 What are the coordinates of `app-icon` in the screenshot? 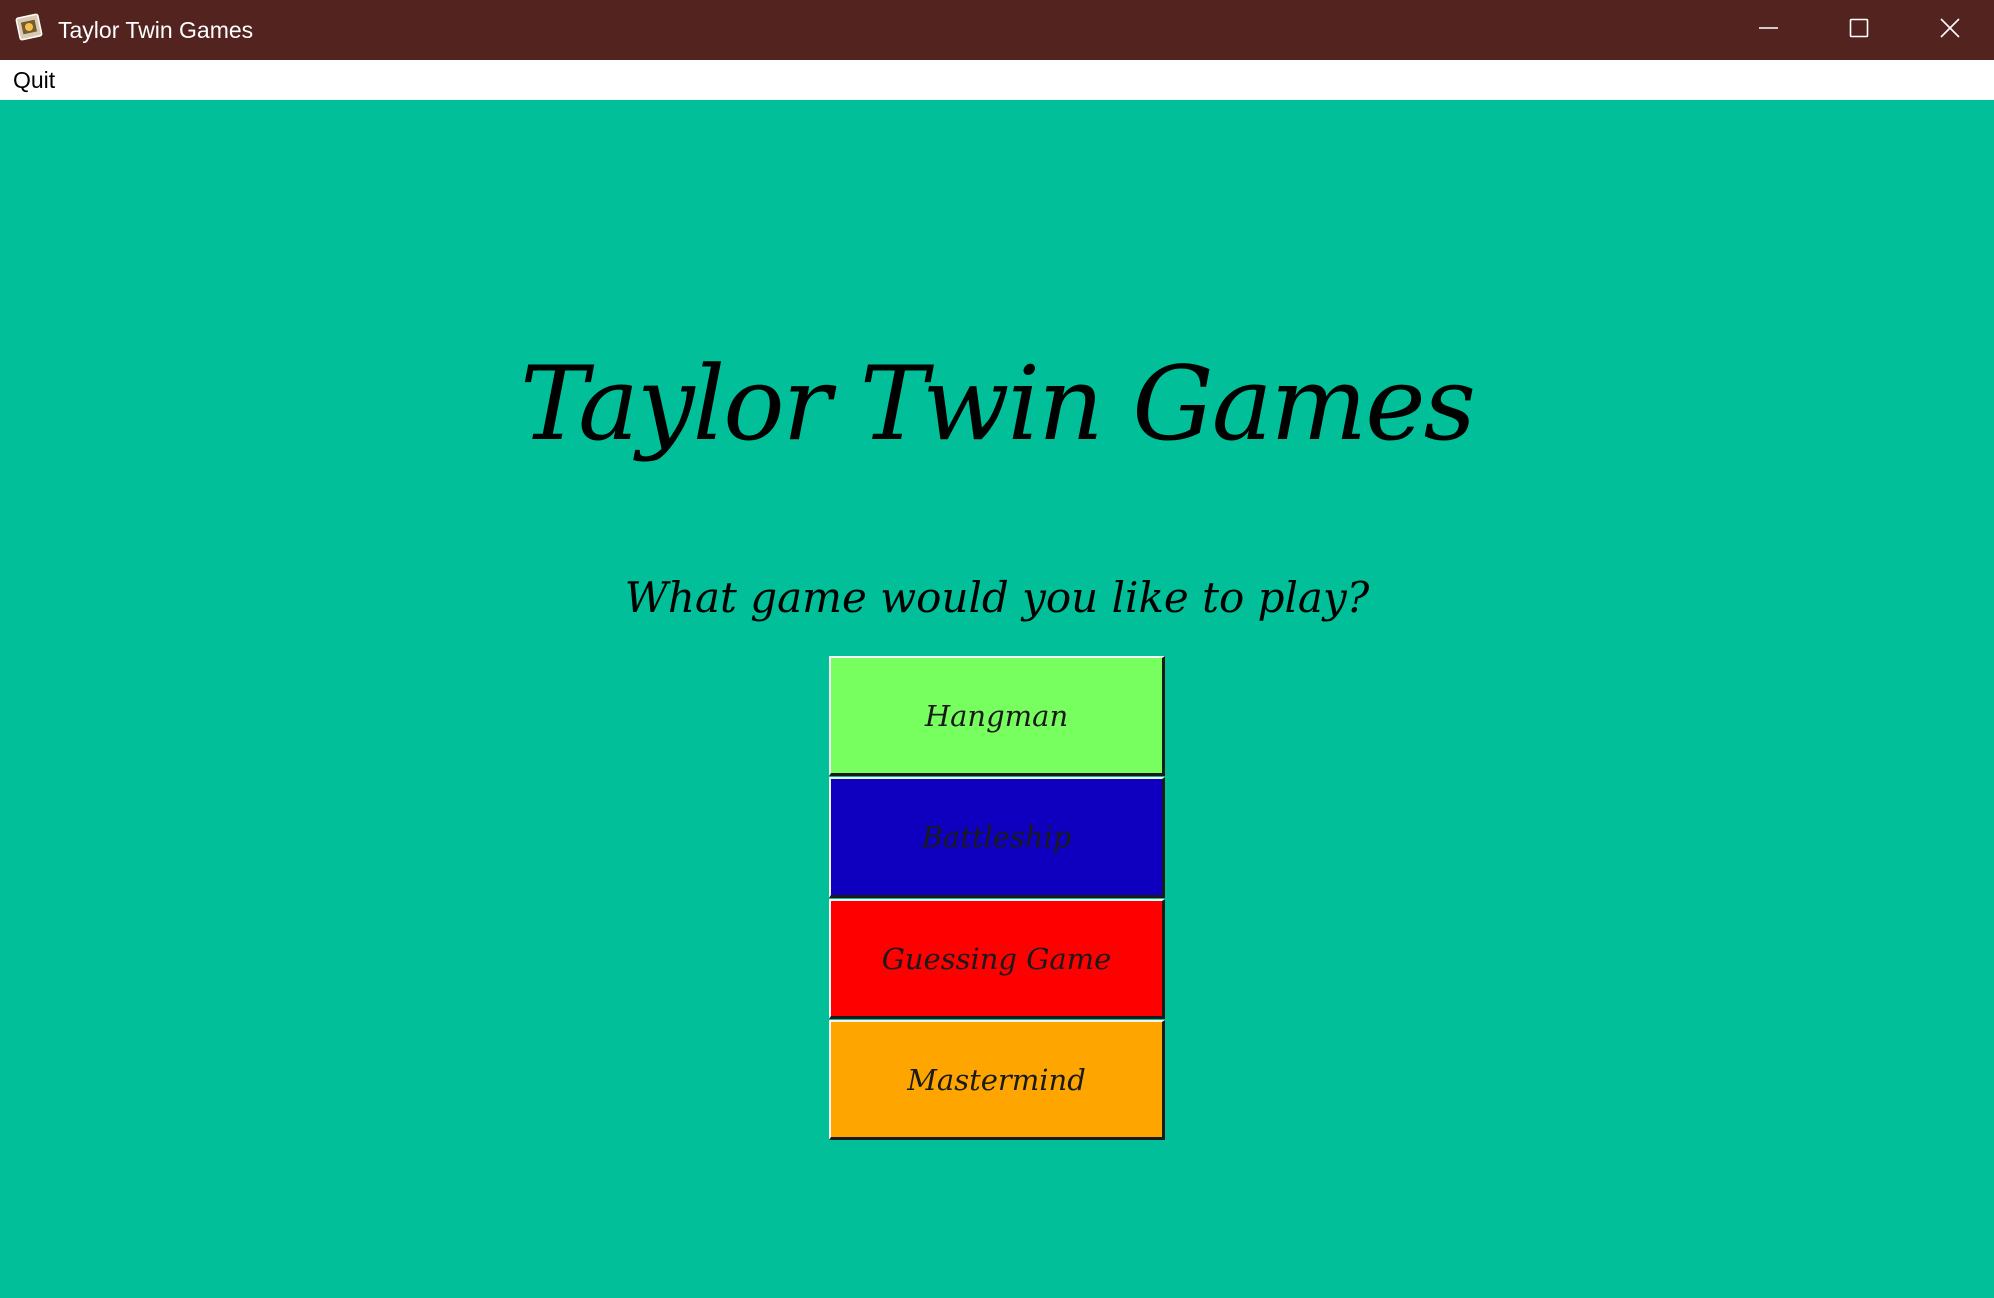 It's located at (29, 28).